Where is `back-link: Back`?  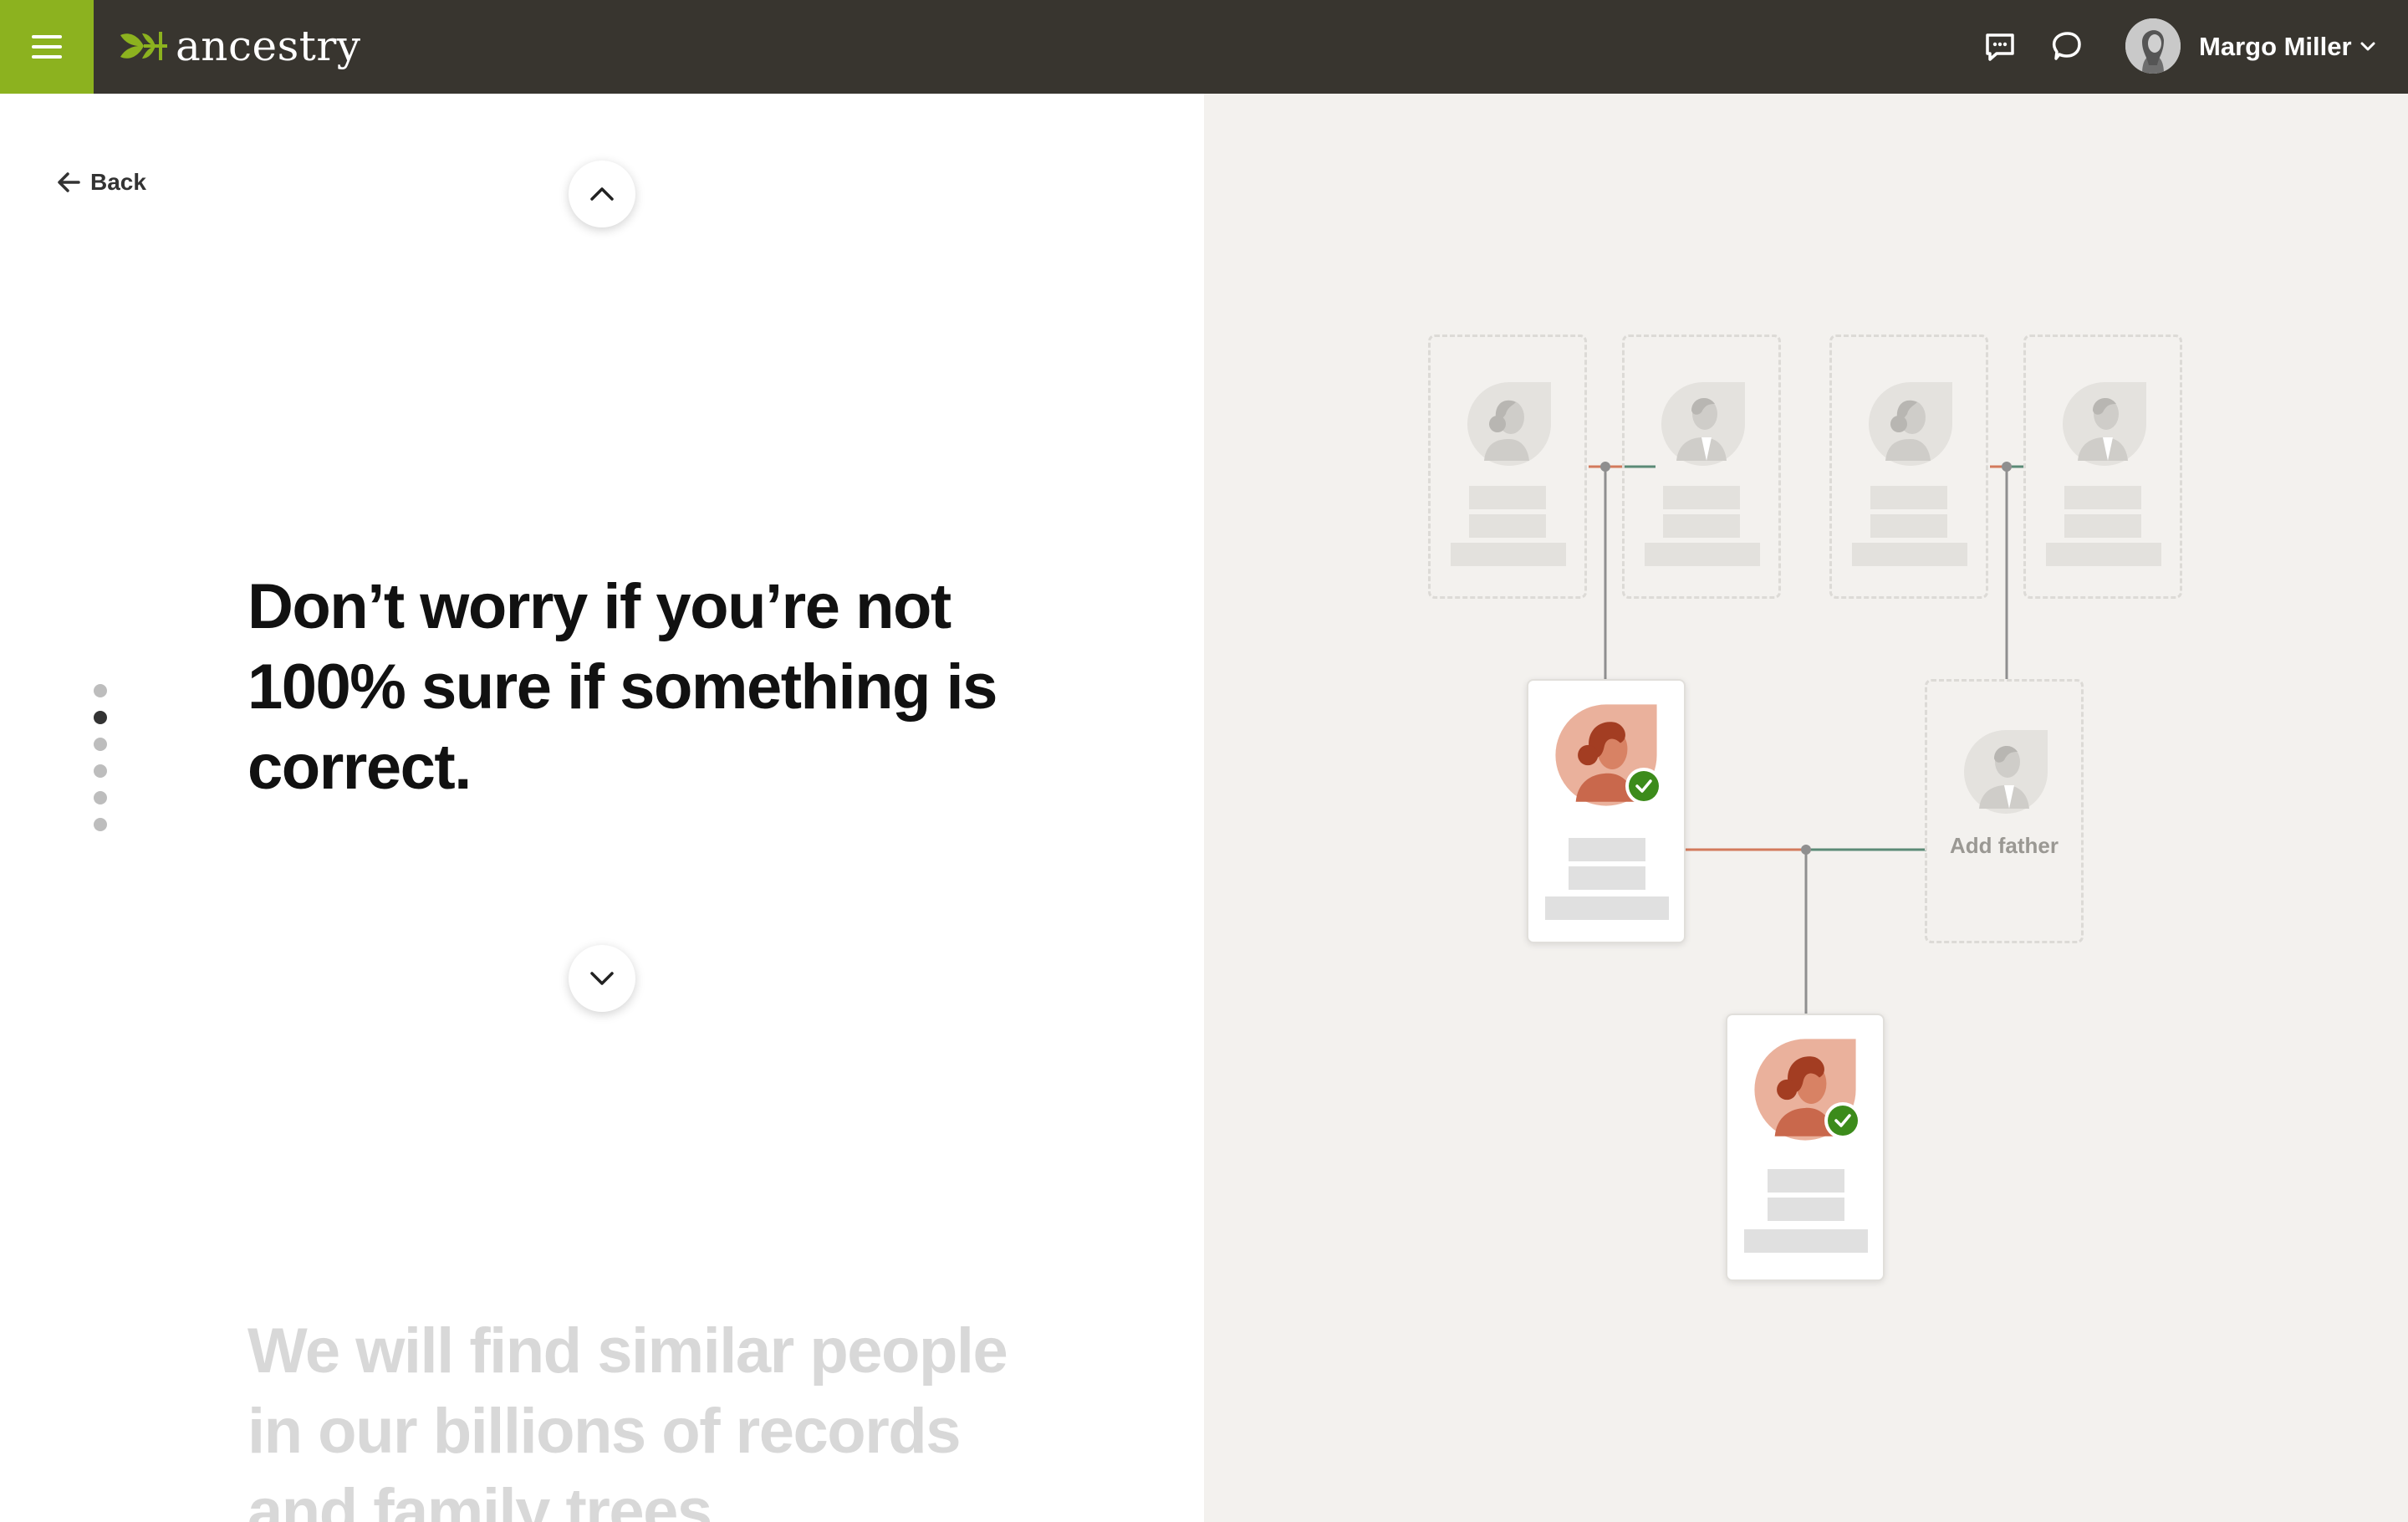 back-link: Back is located at coordinates (101, 183).